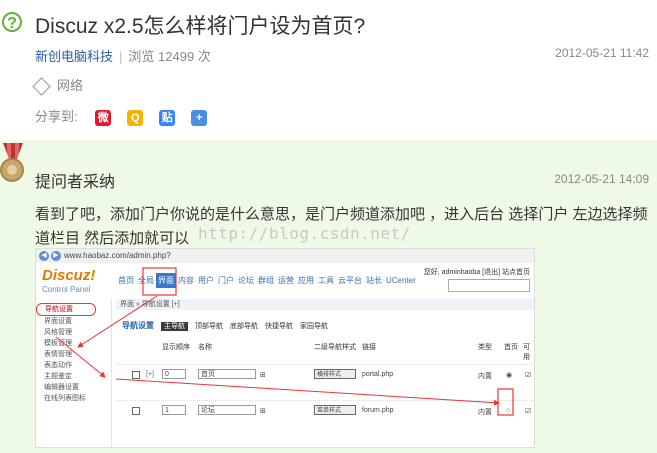 Image resolution: width=657 pixels, height=453 pixels. I want to click on tag-link: 网络, so click(70, 85).